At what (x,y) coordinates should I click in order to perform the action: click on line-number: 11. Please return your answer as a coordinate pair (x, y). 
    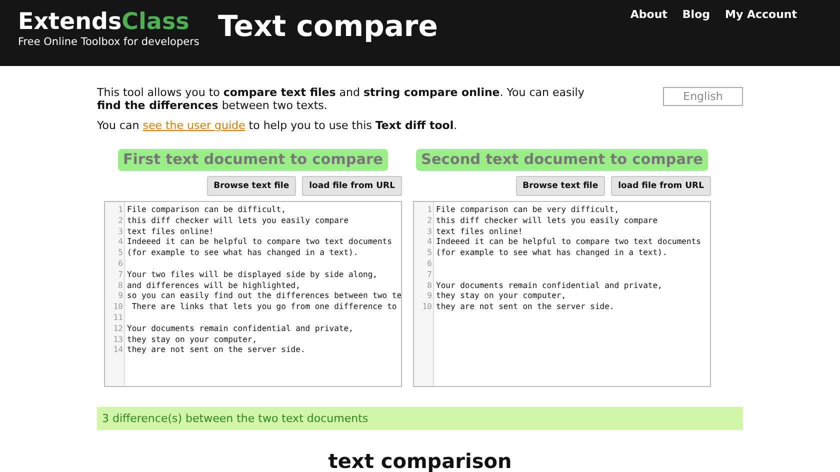
    Looking at the image, I should click on (118, 318).